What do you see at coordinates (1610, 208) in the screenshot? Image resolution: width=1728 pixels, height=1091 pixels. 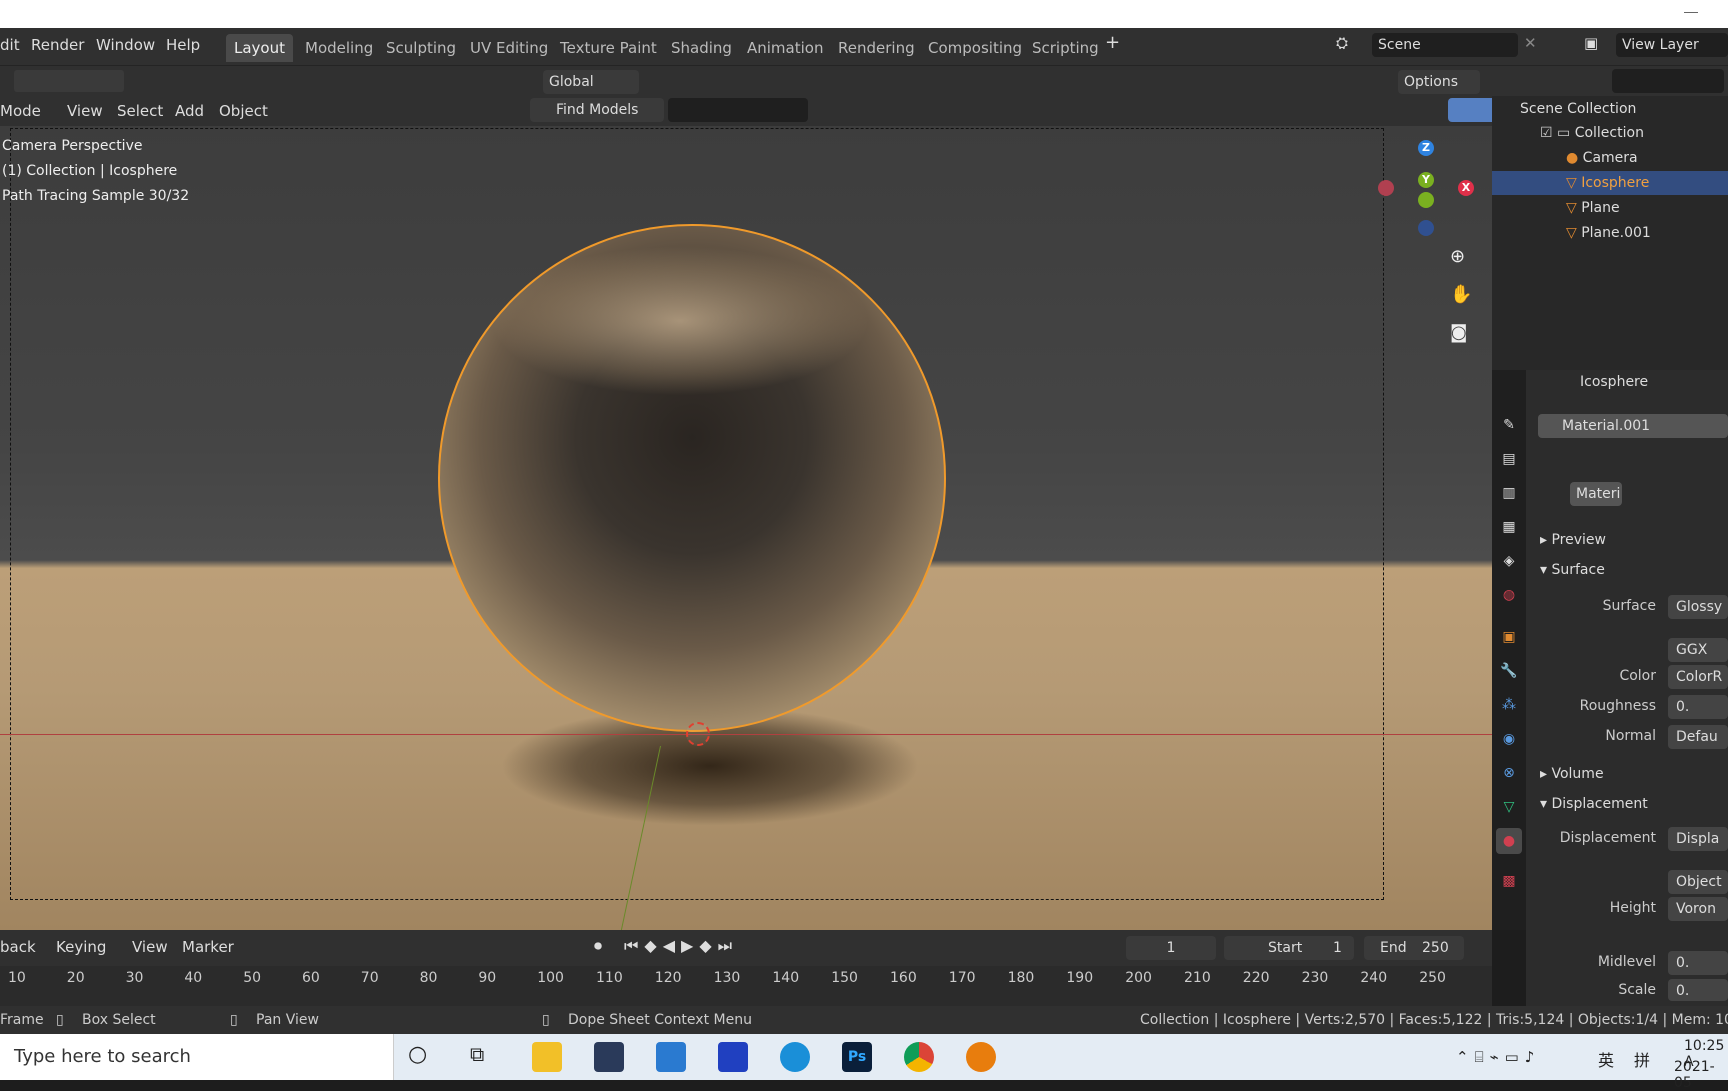 I see `outliner-item-plane: ▽ Plane` at bounding box center [1610, 208].